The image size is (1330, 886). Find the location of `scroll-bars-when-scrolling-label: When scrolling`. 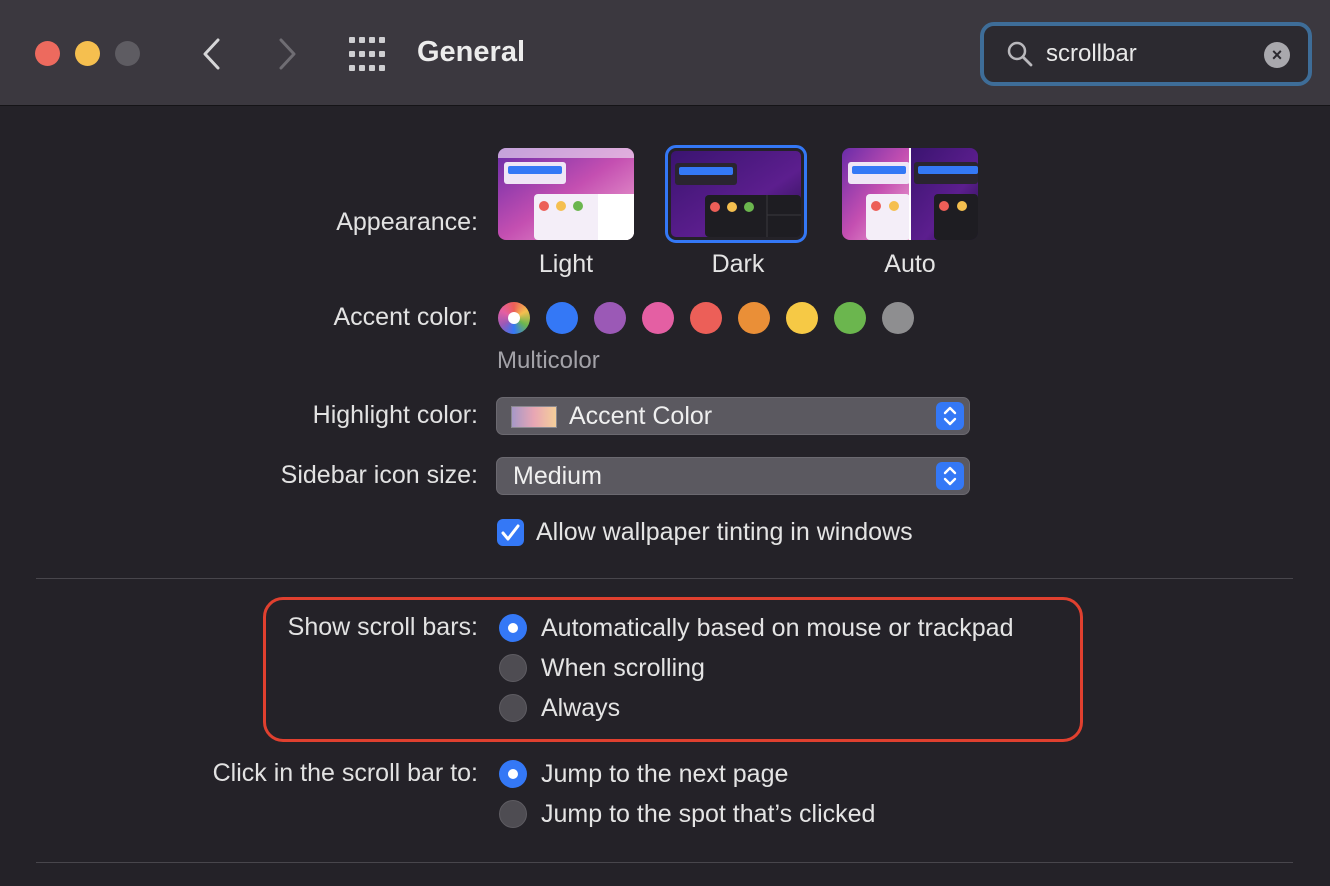

scroll-bars-when-scrolling-label: When scrolling is located at coordinates (623, 668).